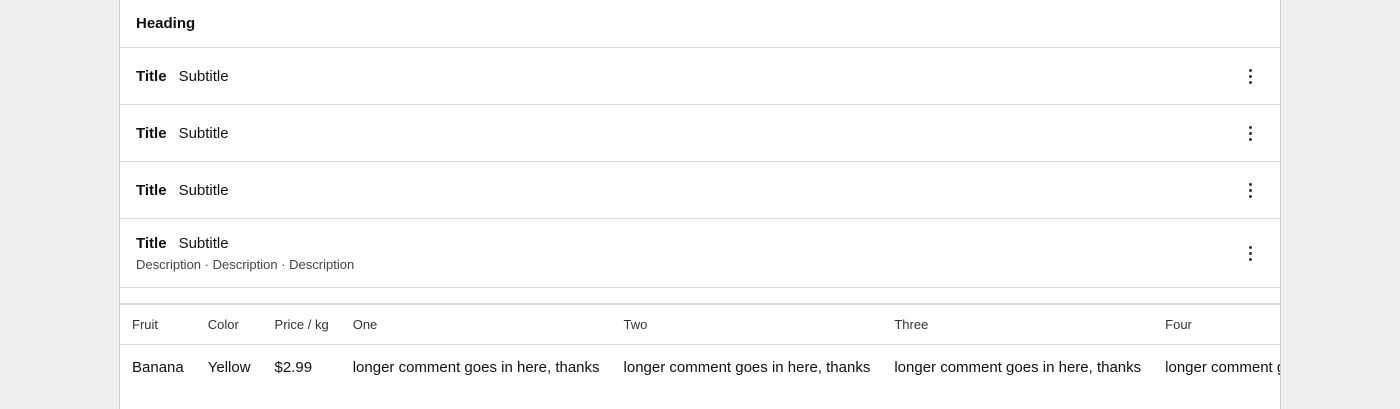 The image size is (1400, 409). Describe the element at coordinates (1018, 324) in the screenshot. I see `column-header-three: Three` at that location.